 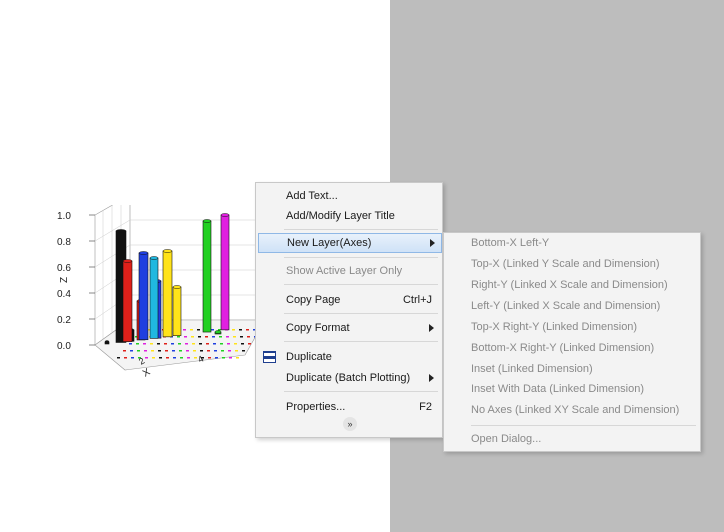 What do you see at coordinates (349, 300) in the screenshot?
I see `menu-item-copy-page: Copy Page Ctrl+J` at bounding box center [349, 300].